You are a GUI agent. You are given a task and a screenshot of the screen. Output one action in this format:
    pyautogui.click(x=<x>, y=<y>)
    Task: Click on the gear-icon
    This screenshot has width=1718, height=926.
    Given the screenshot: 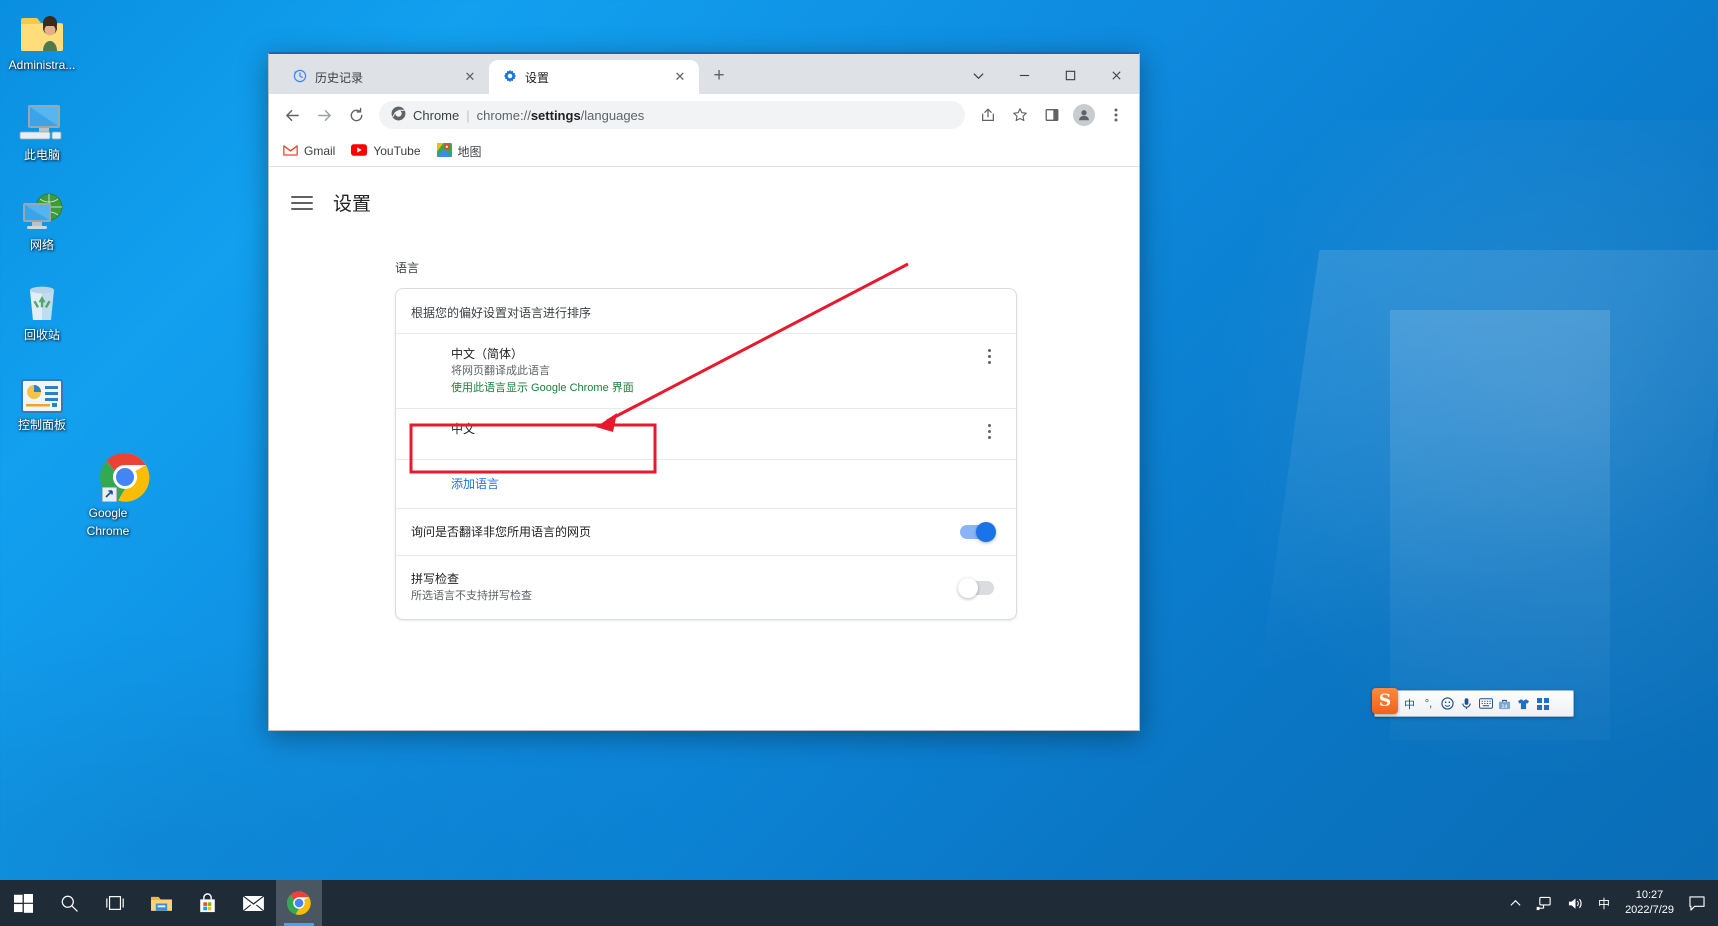 What is the action you would take?
    pyautogui.click(x=510, y=77)
    